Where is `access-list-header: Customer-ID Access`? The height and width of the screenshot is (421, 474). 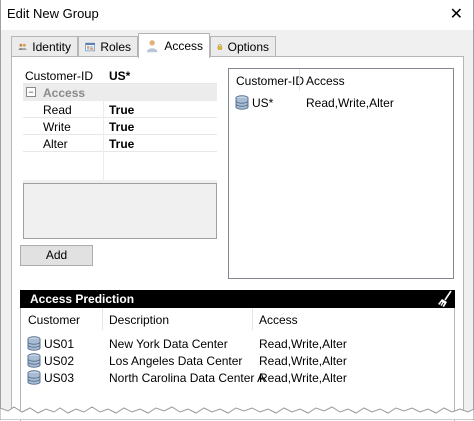 access-list-header: Customer-ID Access is located at coordinates (341, 80).